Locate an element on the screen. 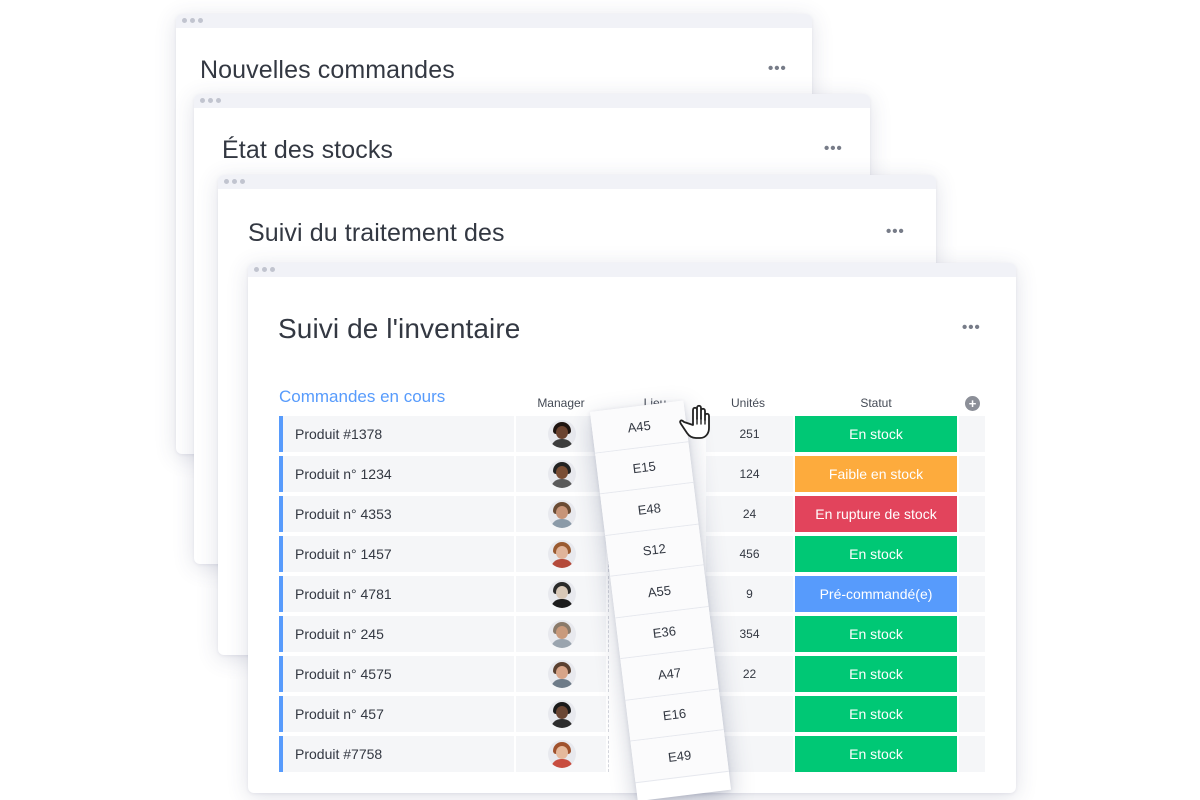 This screenshot has width=1200, height=800. units-cell: 251 is located at coordinates (749, 434).